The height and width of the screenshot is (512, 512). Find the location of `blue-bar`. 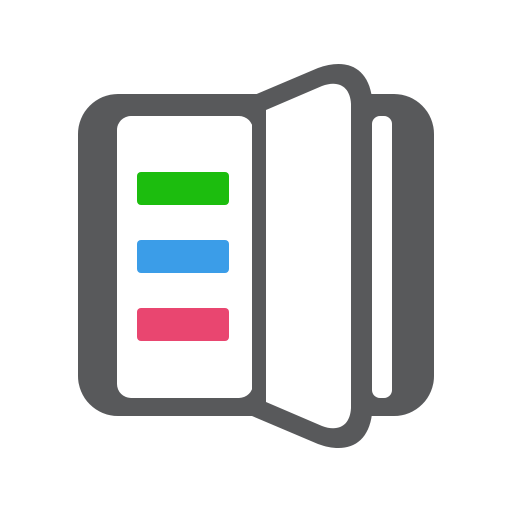

blue-bar is located at coordinates (183, 256).